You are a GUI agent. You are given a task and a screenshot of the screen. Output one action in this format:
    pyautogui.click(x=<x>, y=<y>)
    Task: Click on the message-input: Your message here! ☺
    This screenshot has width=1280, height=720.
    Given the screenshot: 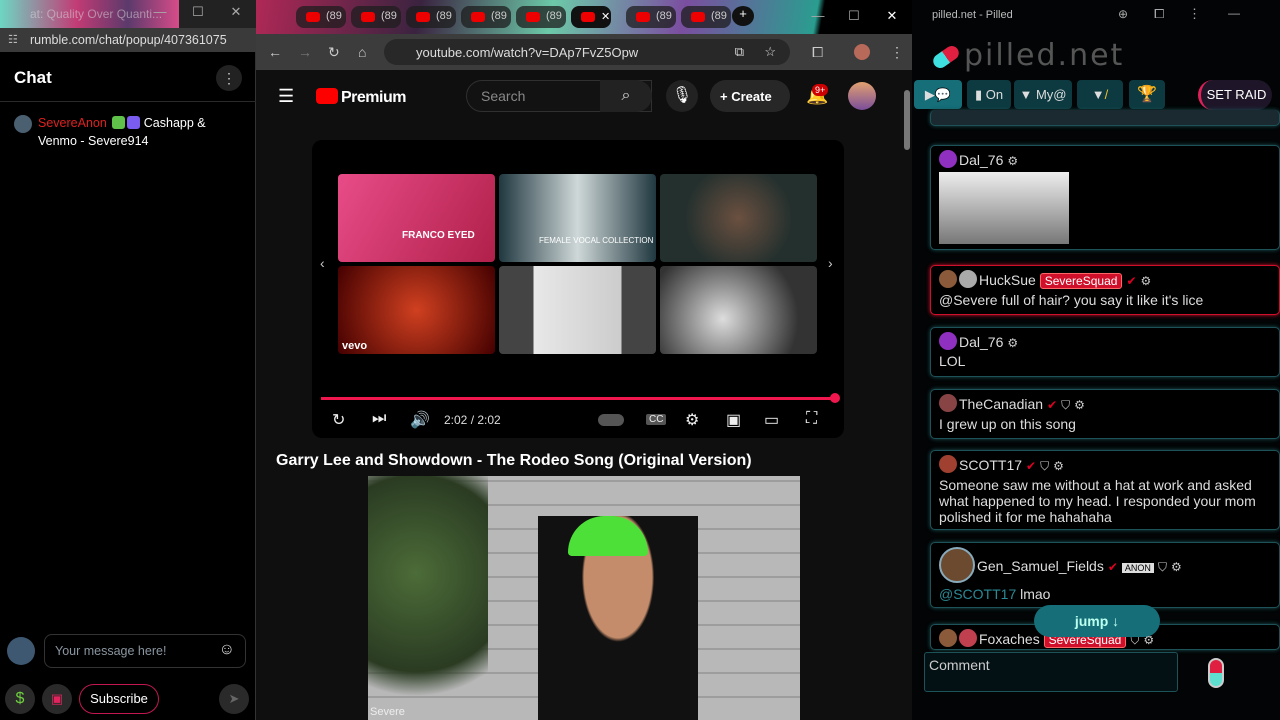 What is the action you would take?
    pyautogui.click(x=145, y=651)
    